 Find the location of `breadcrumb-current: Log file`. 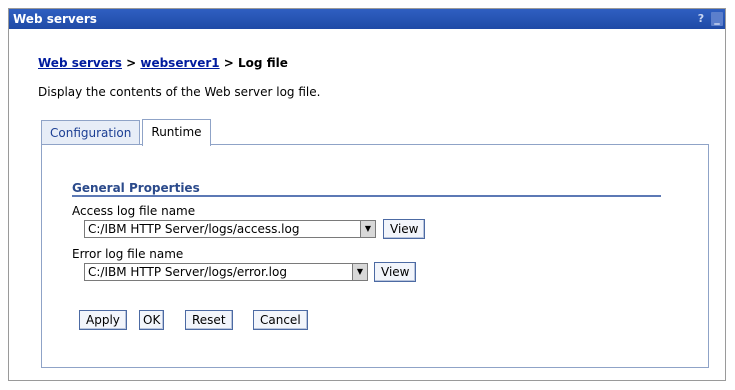

breadcrumb-current: Log file is located at coordinates (263, 63).